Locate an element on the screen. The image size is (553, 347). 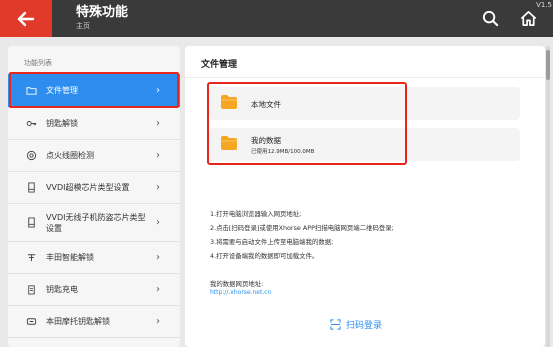
sidebar-item-label: 本田摩托钥匙解锁 is located at coordinates (78, 321).